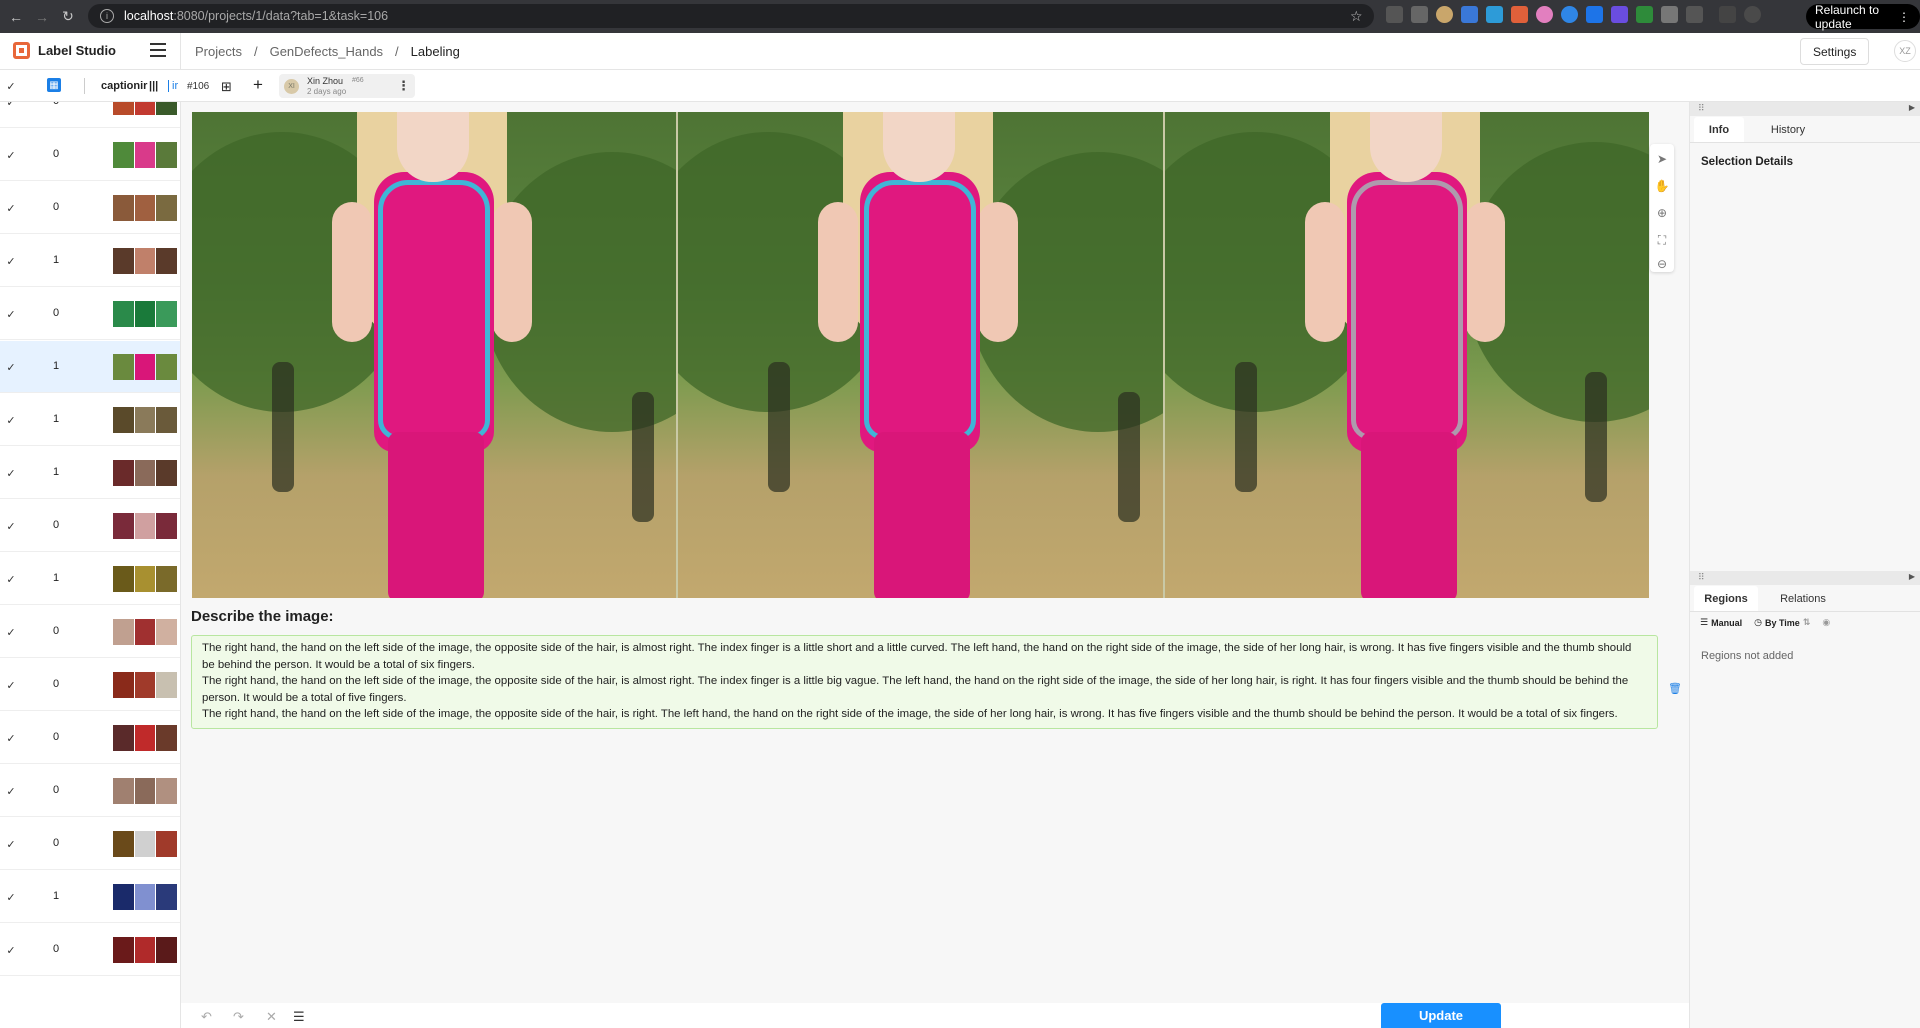 Image resolution: width=1920 pixels, height=1028 pixels. Describe the element at coordinates (16, 17) in the screenshot. I see `back-icon: ←` at that location.